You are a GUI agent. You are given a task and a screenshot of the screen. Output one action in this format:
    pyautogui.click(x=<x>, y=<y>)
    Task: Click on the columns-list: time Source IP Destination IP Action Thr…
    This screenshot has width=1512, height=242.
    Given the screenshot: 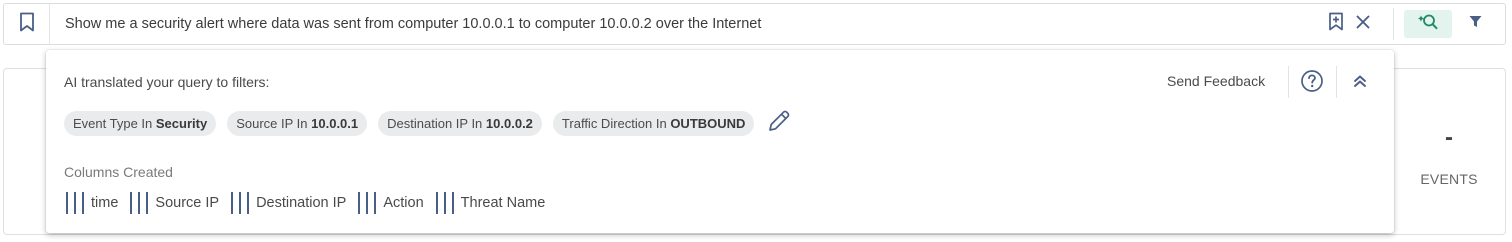 What is the action you would take?
    pyautogui.click(x=309, y=203)
    